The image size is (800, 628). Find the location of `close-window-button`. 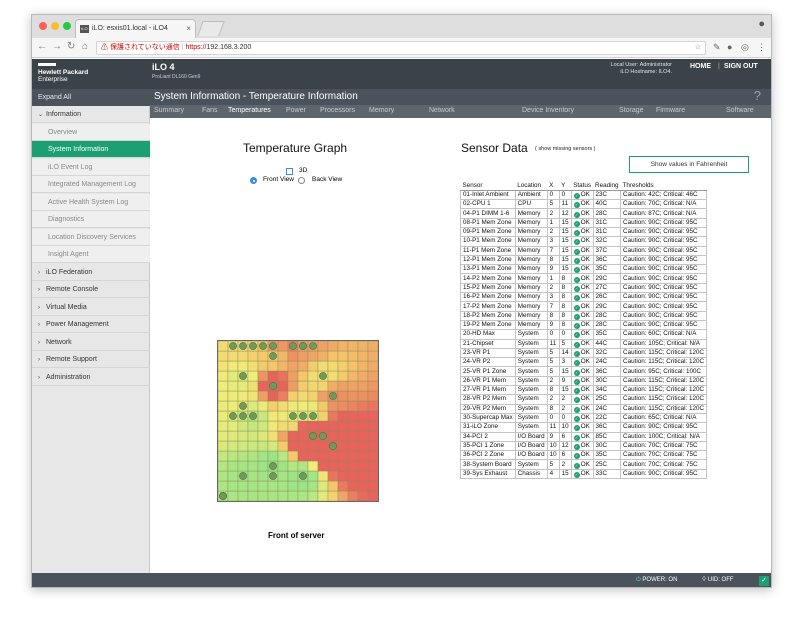

close-window-button is located at coordinates (43, 26).